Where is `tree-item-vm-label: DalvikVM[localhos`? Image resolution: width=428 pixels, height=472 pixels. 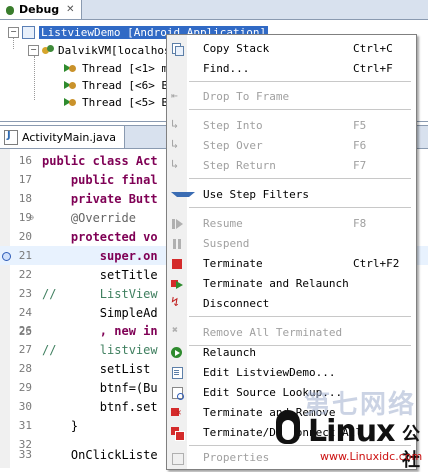
tree-item-vm-label: DalvikVM[localhos is located at coordinates (114, 50).